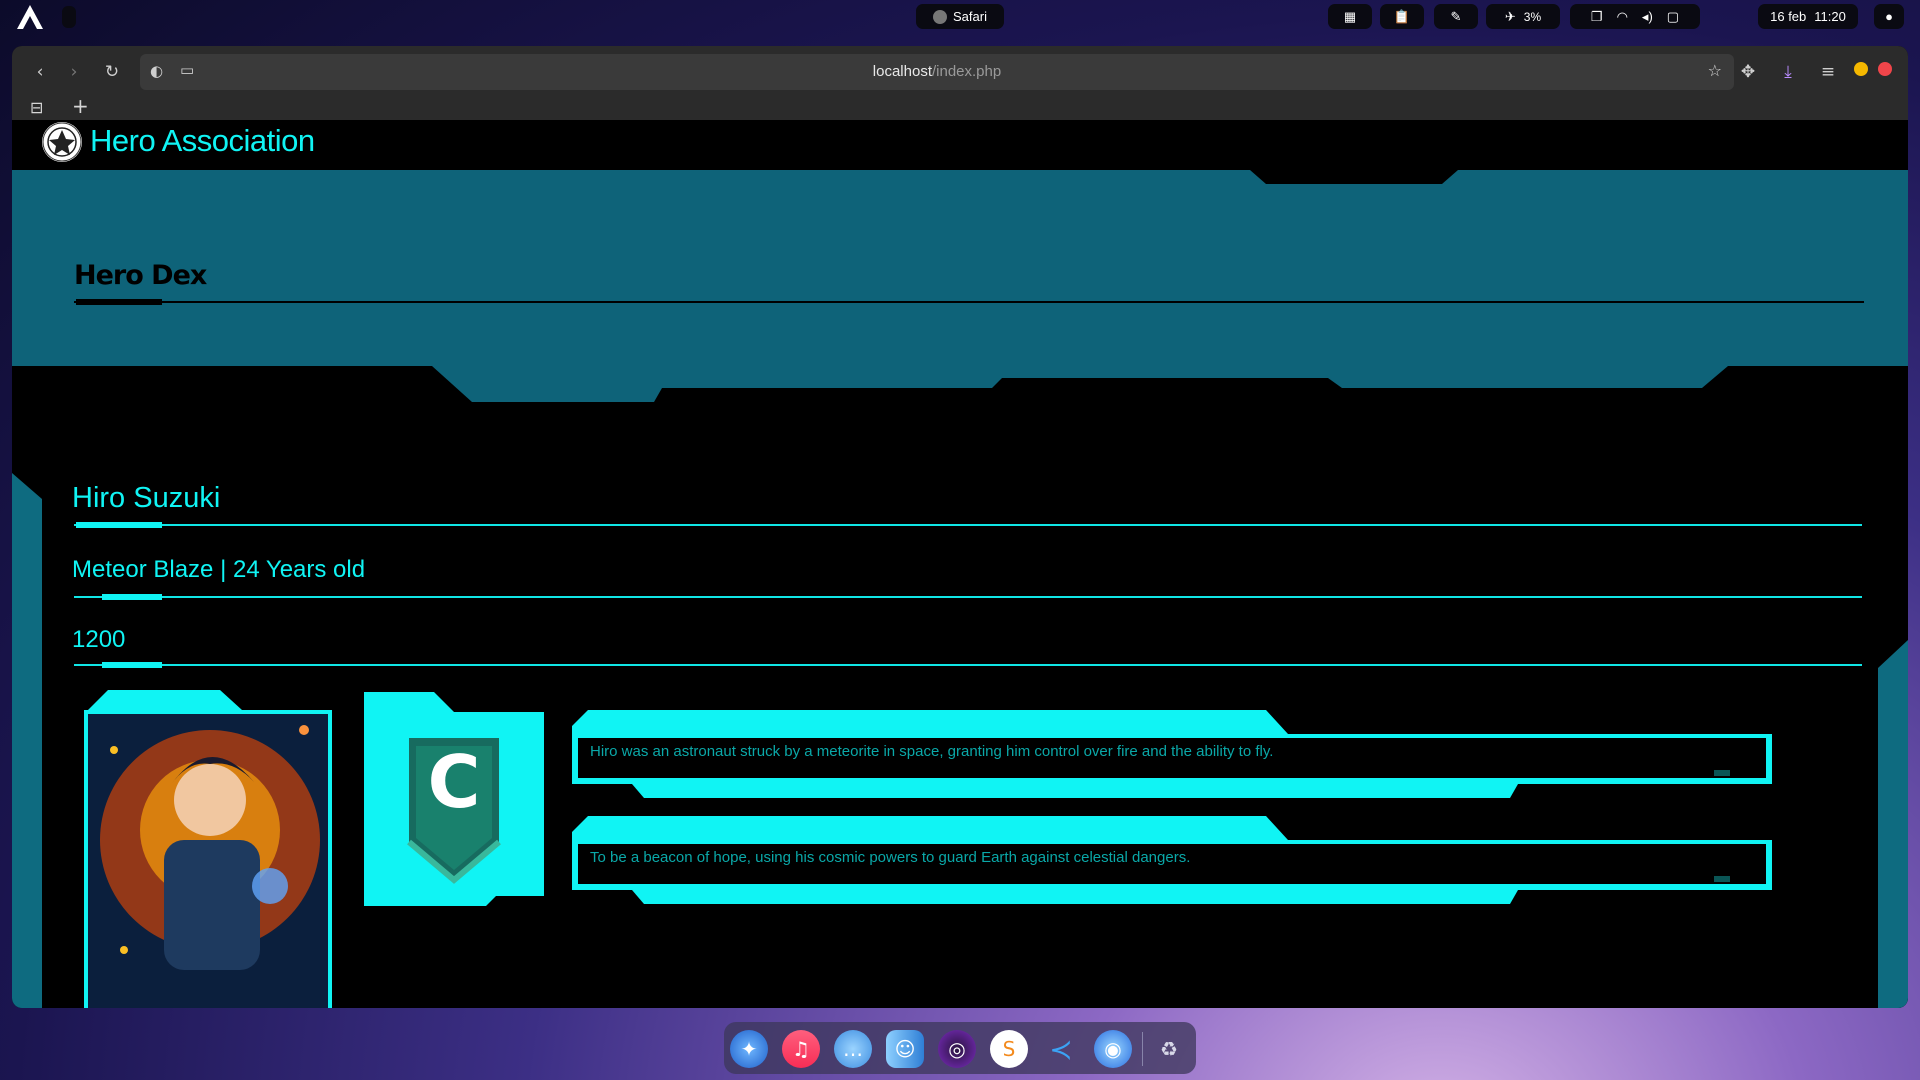  What do you see at coordinates (968, 597) in the screenshot?
I see `alias-divider` at bounding box center [968, 597].